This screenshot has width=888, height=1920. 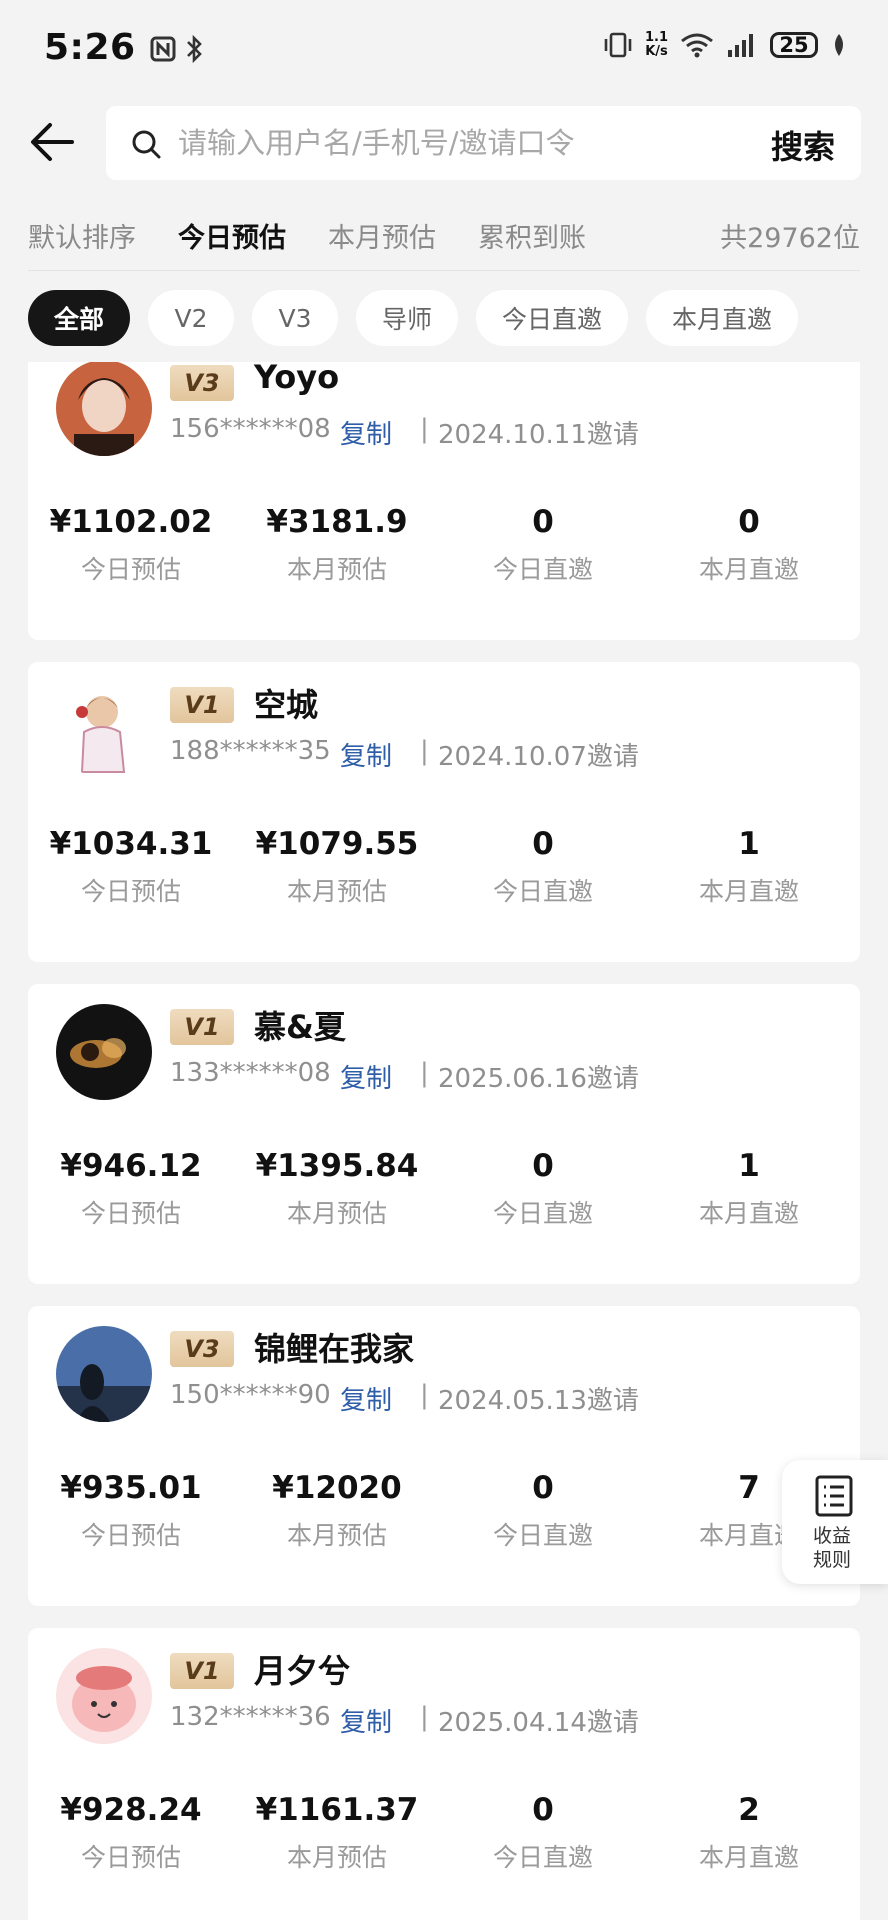 I want to click on nfc-icon, so click(x=163, y=49).